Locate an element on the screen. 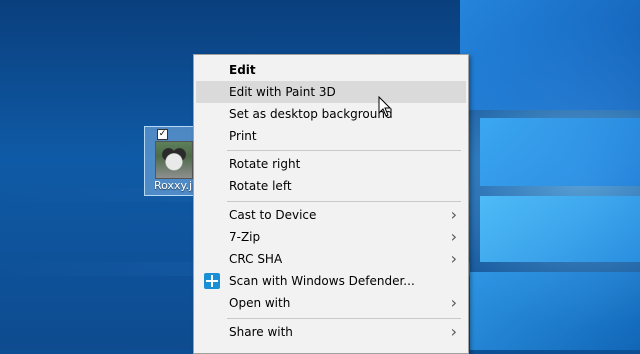  menu-item-label: Rotate left is located at coordinates (260, 186).